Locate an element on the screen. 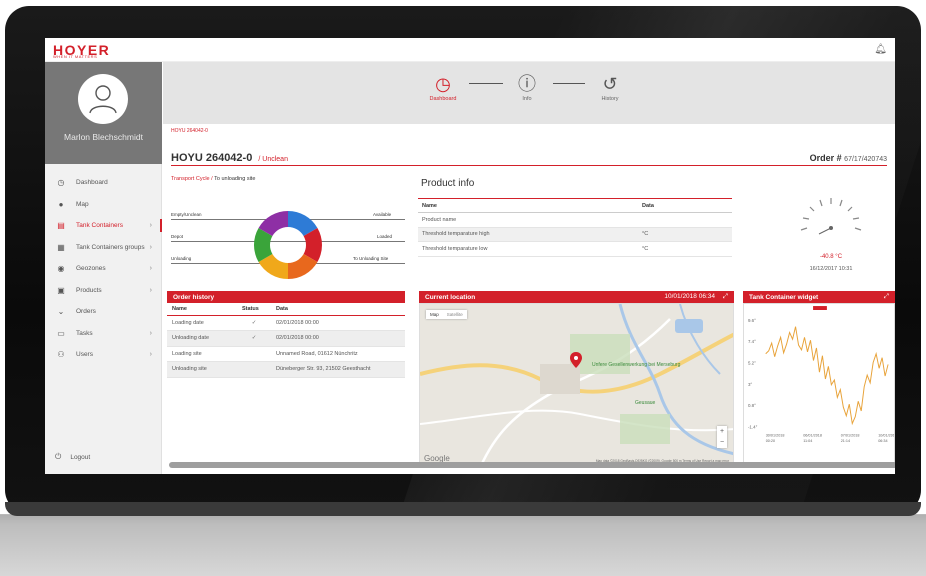 This screenshot has width=926, height=576. zoom-controls: + − is located at coordinates (722, 437).